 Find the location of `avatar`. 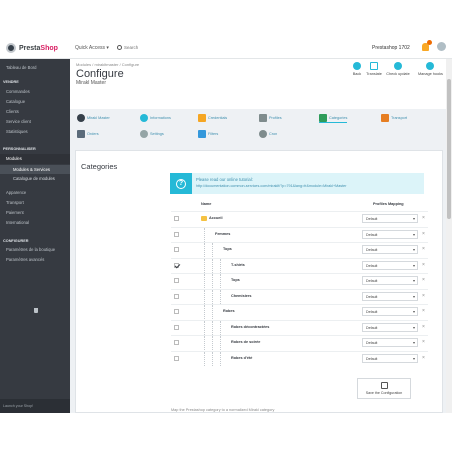

avatar is located at coordinates (441, 46).